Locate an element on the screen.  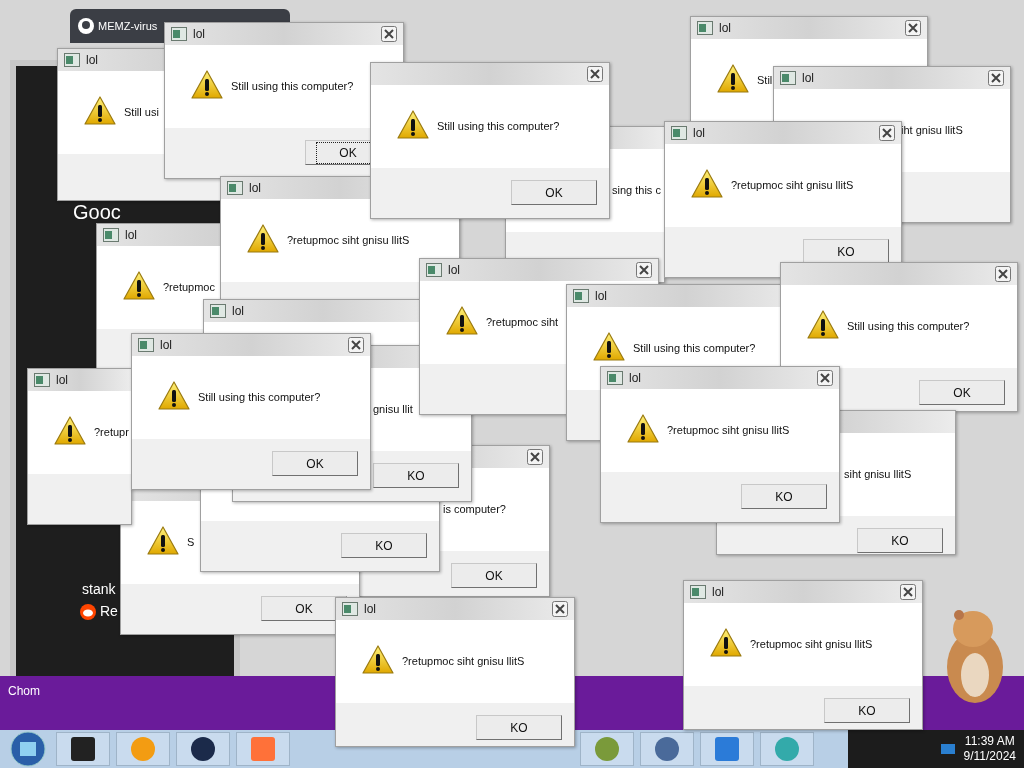
page-heading: Gooc is located at coordinates (97, 212).